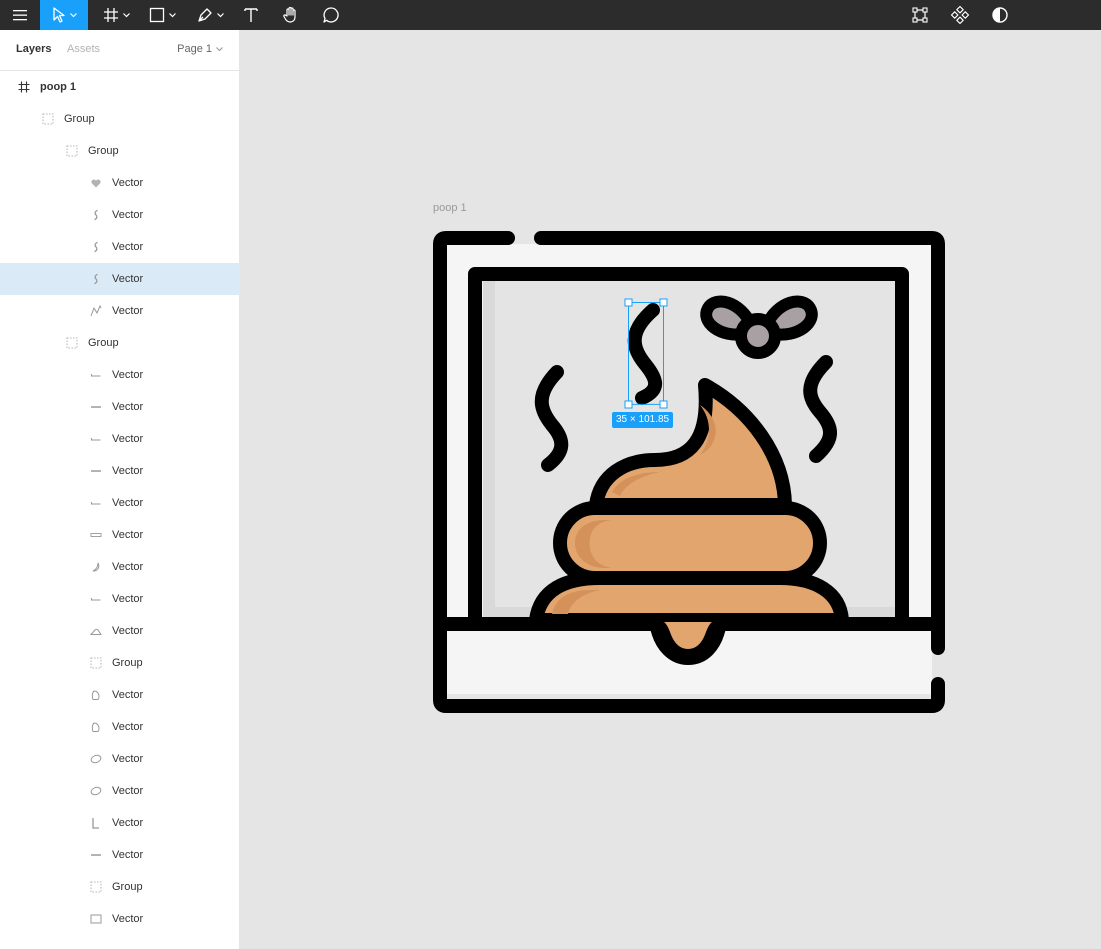  Describe the element at coordinates (58, 87) in the screenshot. I see `layer-label: poop 1` at that location.